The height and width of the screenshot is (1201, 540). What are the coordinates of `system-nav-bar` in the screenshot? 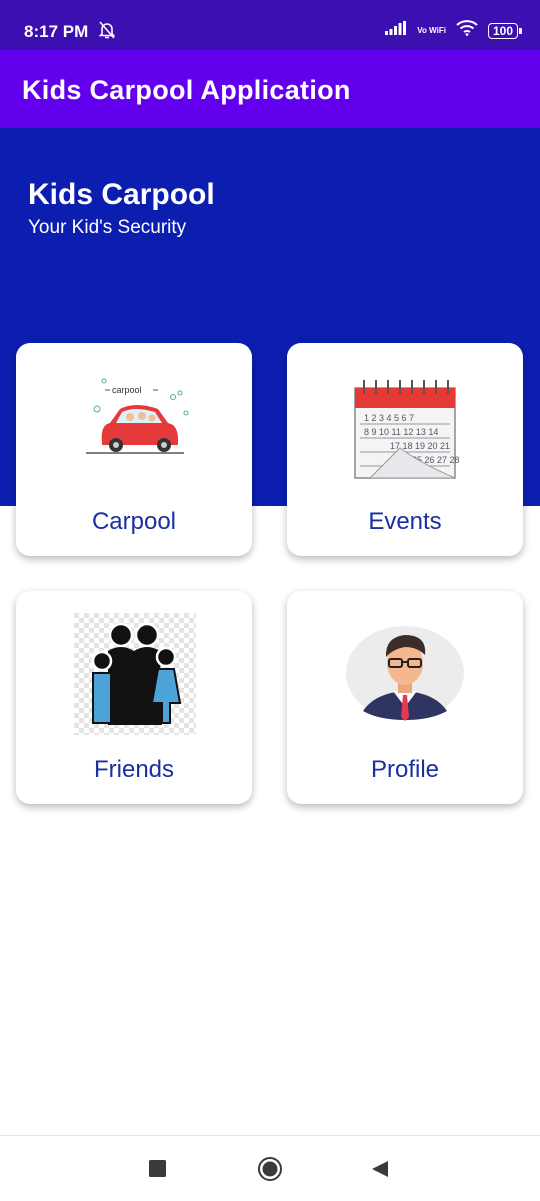 It's located at (270, 1168).